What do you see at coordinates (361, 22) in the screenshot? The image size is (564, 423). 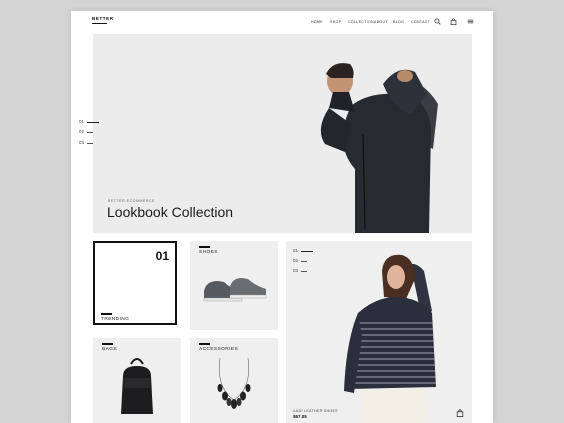 I see `nav-collection: COLLECTION` at bounding box center [361, 22].